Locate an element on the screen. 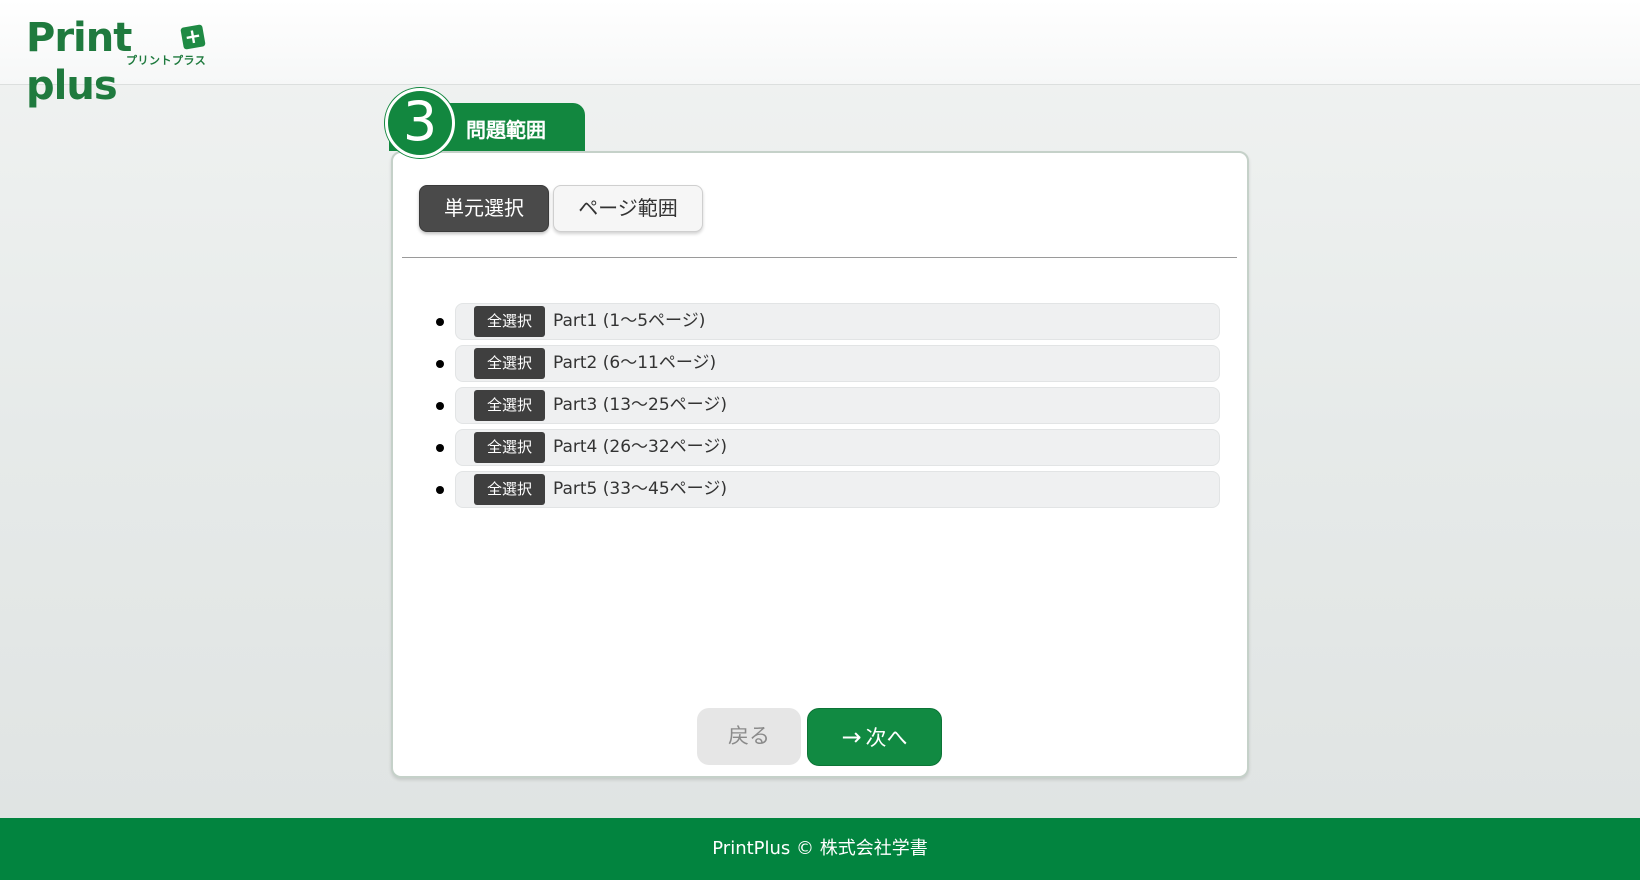 Image resolution: width=1640 pixels, height=880 pixels. unit-label: Part5 (33〜45ページ) is located at coordinates (640, 489).